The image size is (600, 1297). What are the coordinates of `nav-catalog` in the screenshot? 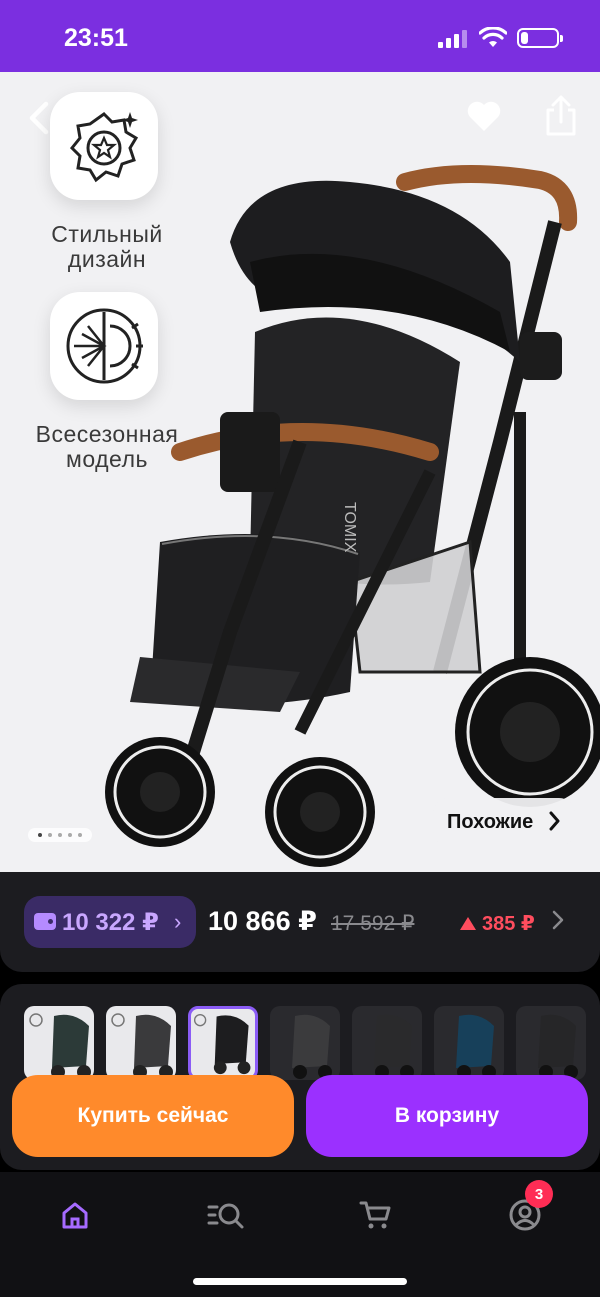 It's located at (225, 1215).